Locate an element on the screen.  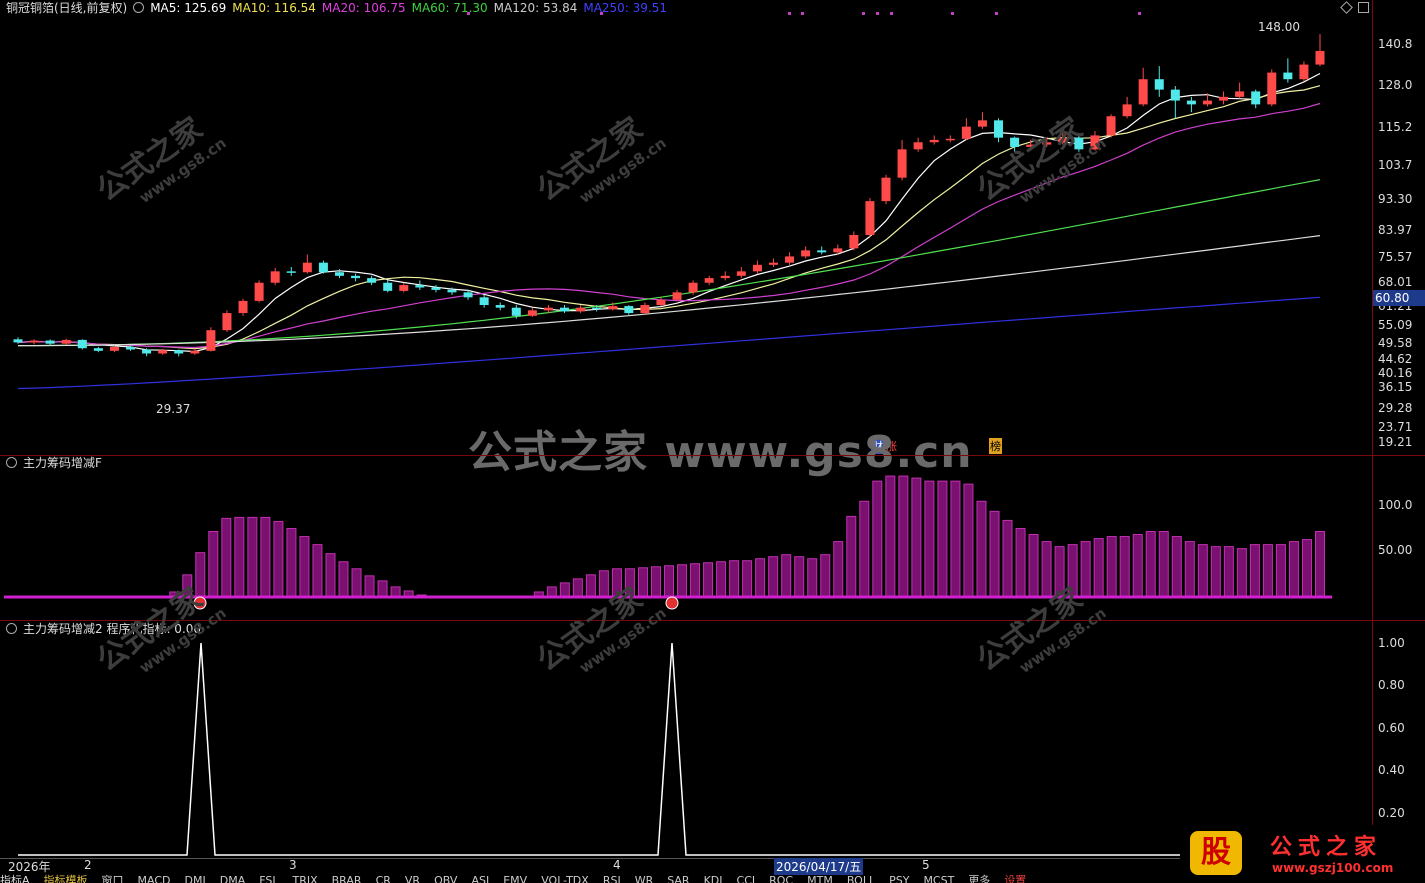
signal-dot is located at coordinates (672, 603).